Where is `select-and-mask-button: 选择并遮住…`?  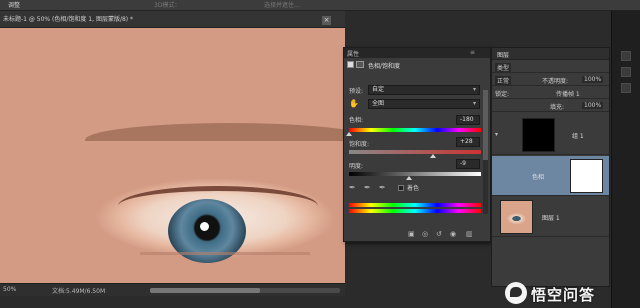
select-and-mask-button: 选择并遮住… is located at coordinates (282, 5).